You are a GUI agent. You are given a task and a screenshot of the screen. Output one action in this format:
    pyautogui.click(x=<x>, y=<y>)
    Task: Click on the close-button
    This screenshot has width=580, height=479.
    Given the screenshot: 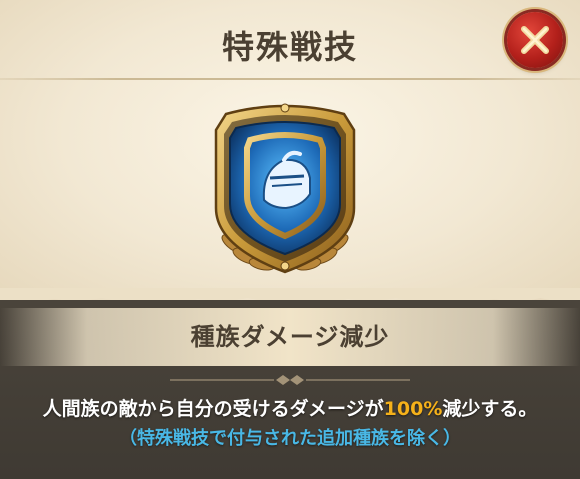 What is the action you would take?
    pyautogui.click(x=535, y=40)
    